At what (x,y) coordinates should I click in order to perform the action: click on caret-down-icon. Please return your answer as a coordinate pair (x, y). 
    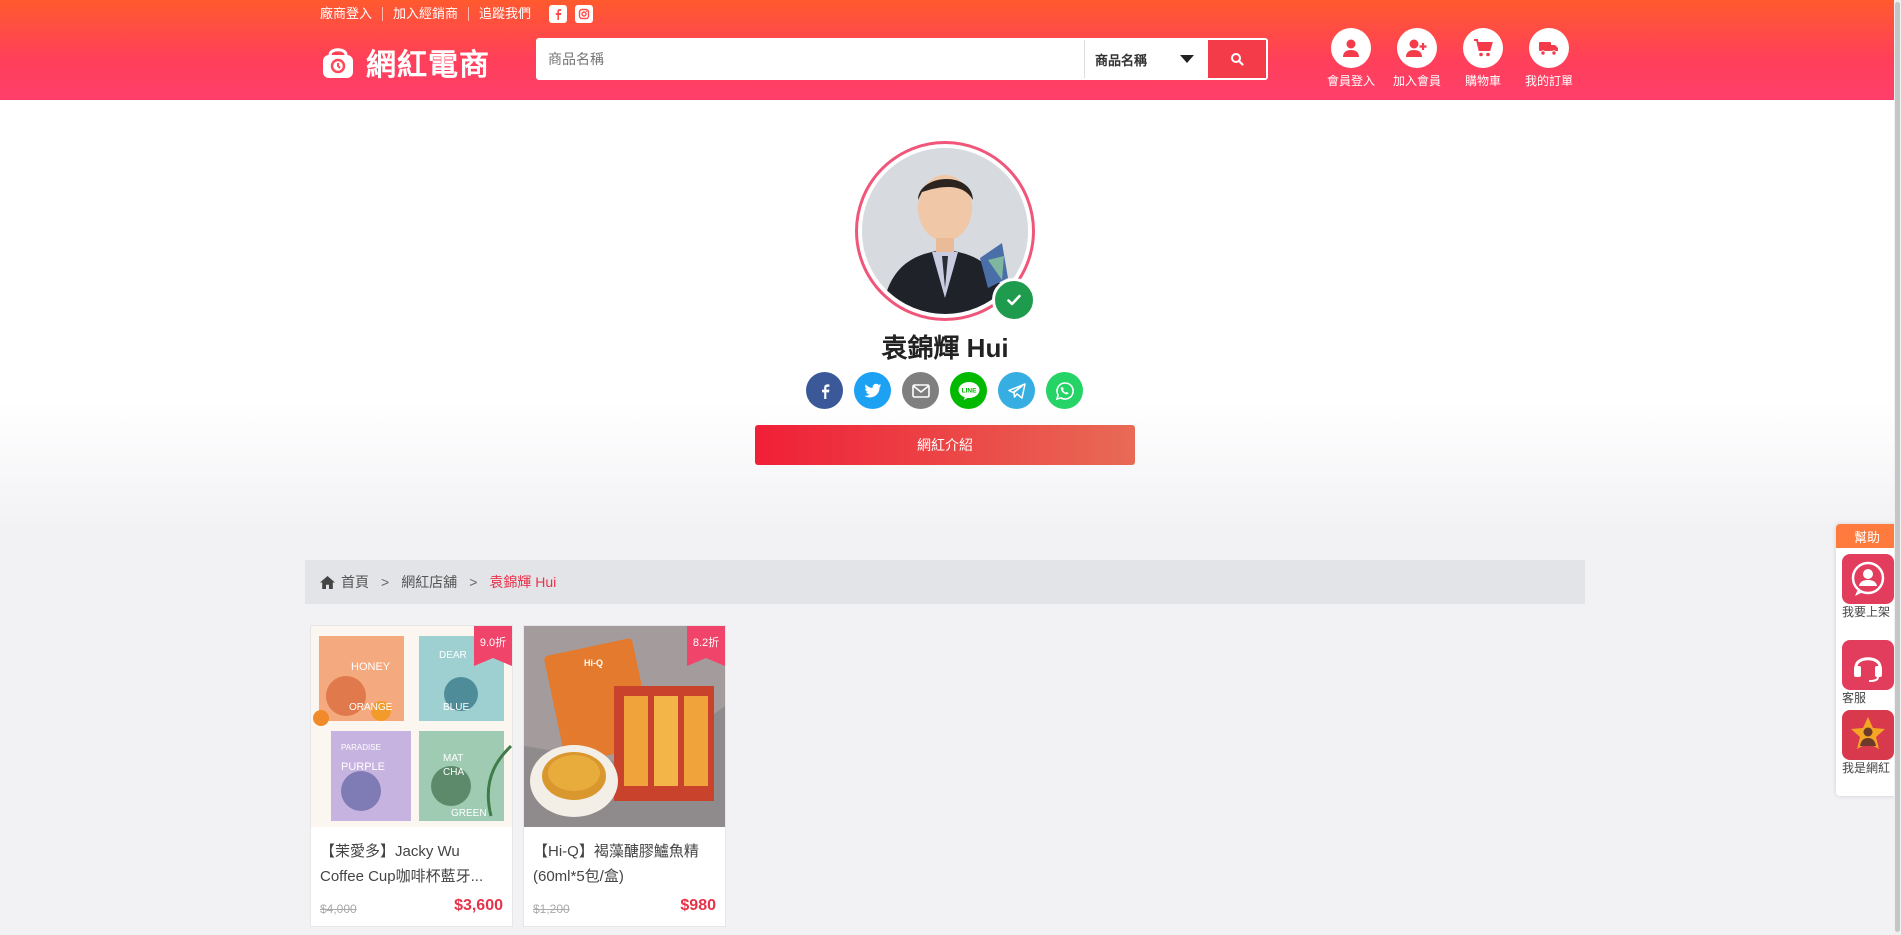
    Looking at the image, I should click on (1187, 59).